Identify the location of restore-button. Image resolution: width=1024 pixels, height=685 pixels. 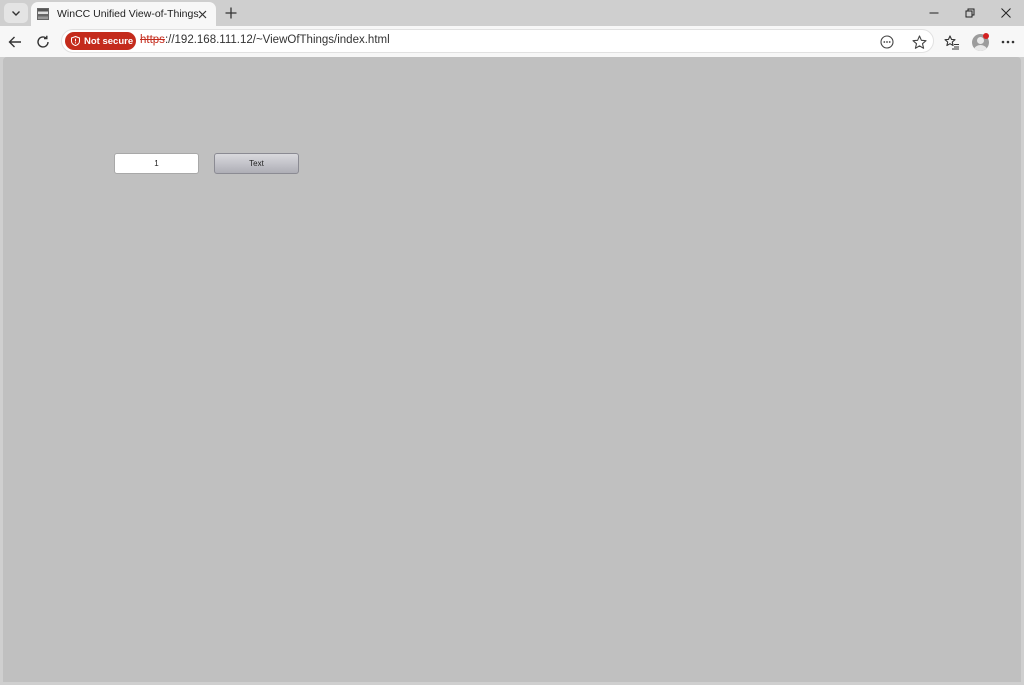
(970, 13).